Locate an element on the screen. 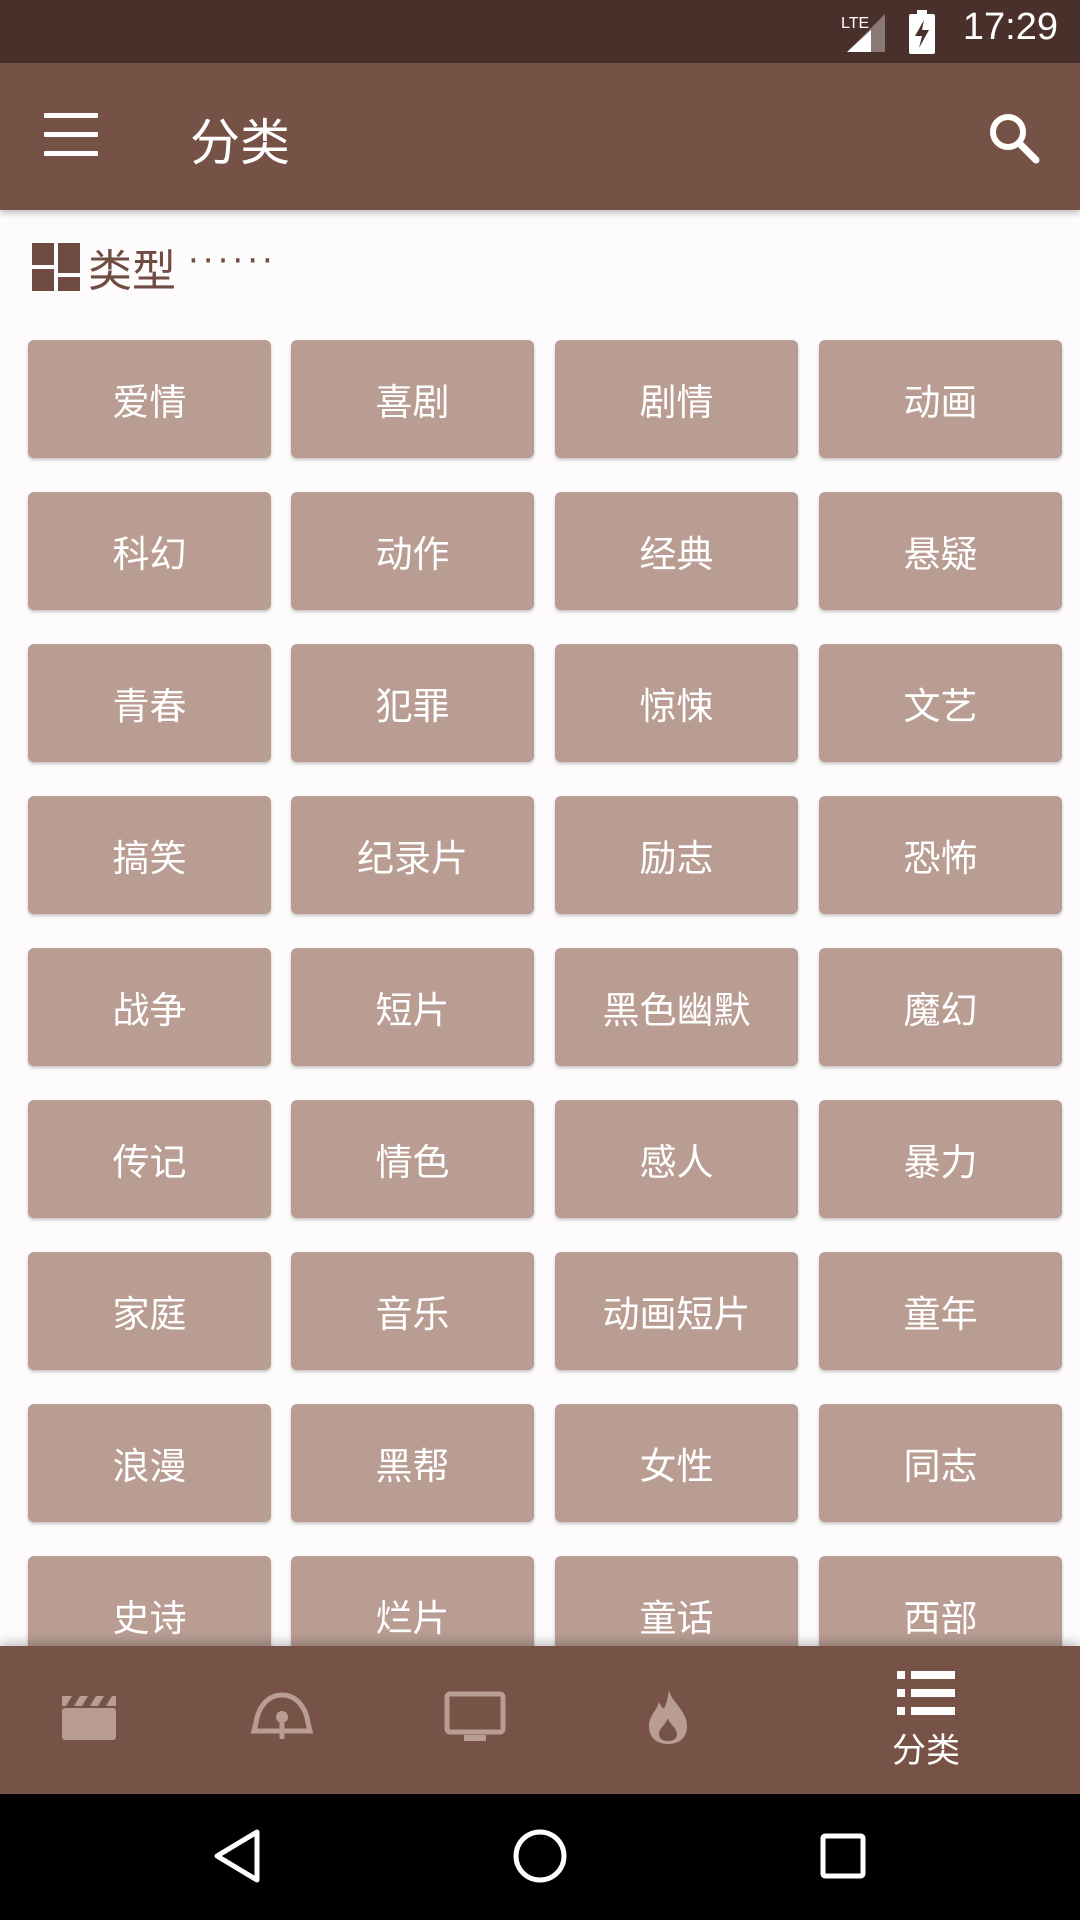 This screenshot has height=1920, width=1080. category-tag: 传记 is located at coordinates (149, 1159).